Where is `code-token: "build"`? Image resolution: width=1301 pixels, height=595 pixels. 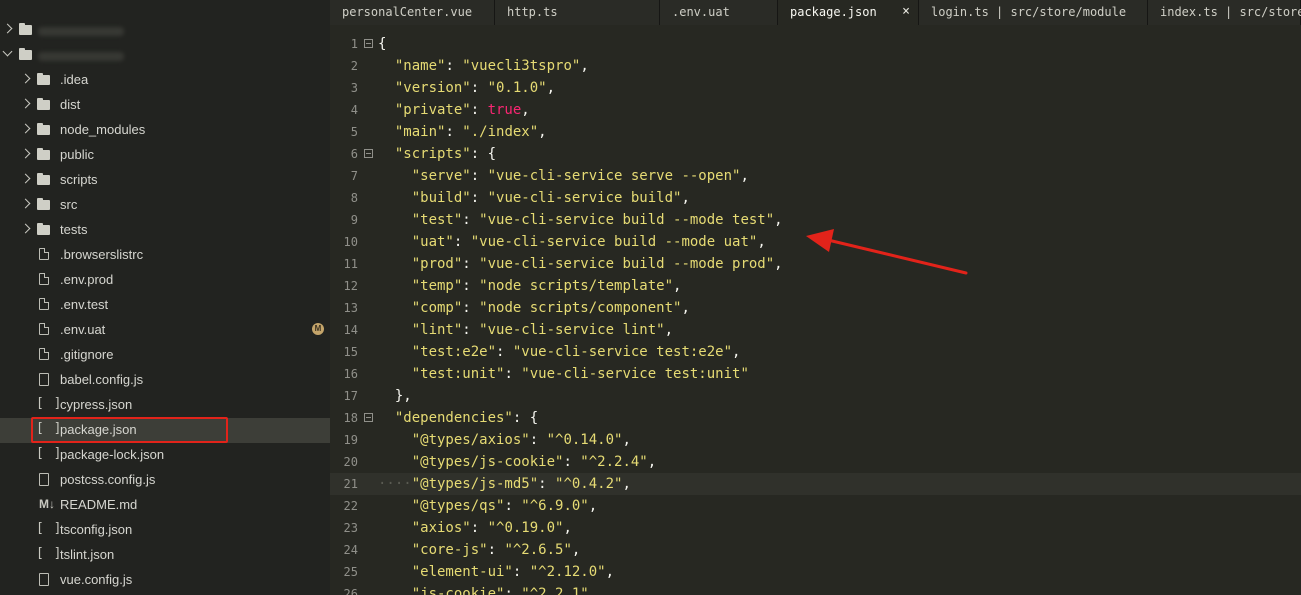
code-token: "build" is located at coordinates (441, 198).